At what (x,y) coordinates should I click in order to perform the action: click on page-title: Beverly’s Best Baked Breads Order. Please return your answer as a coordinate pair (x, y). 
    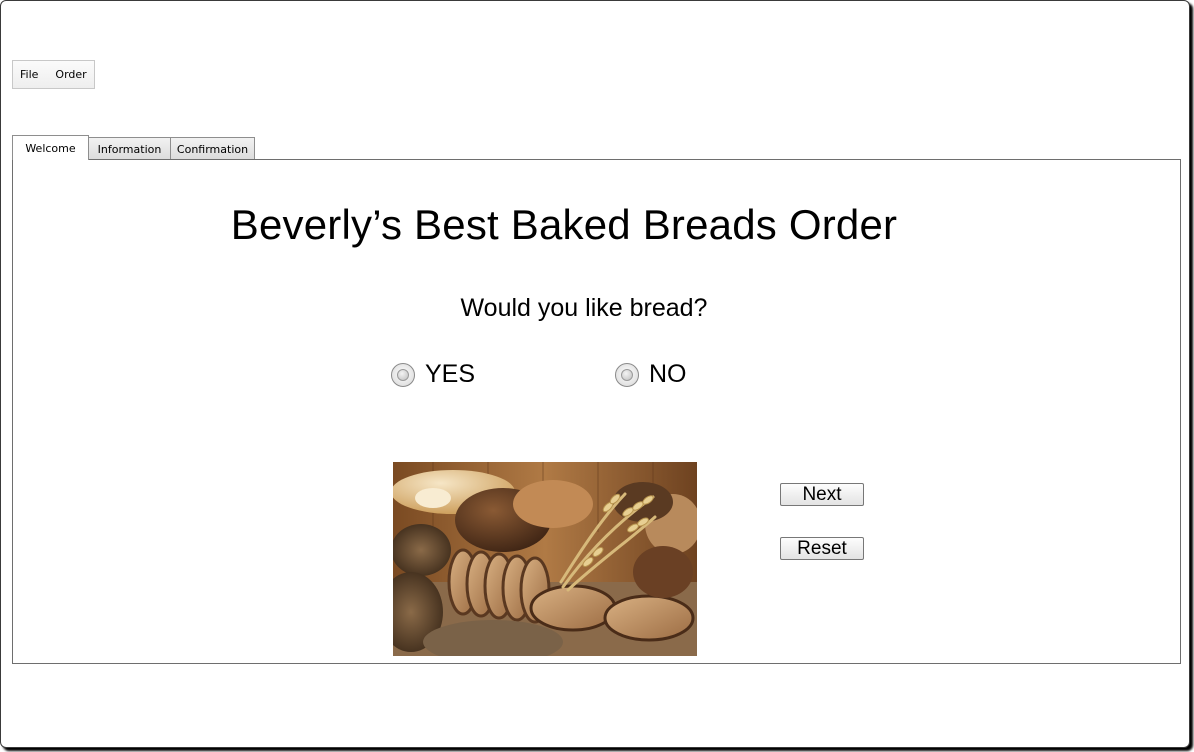
    Looking at the image, I should click on (564, 224).